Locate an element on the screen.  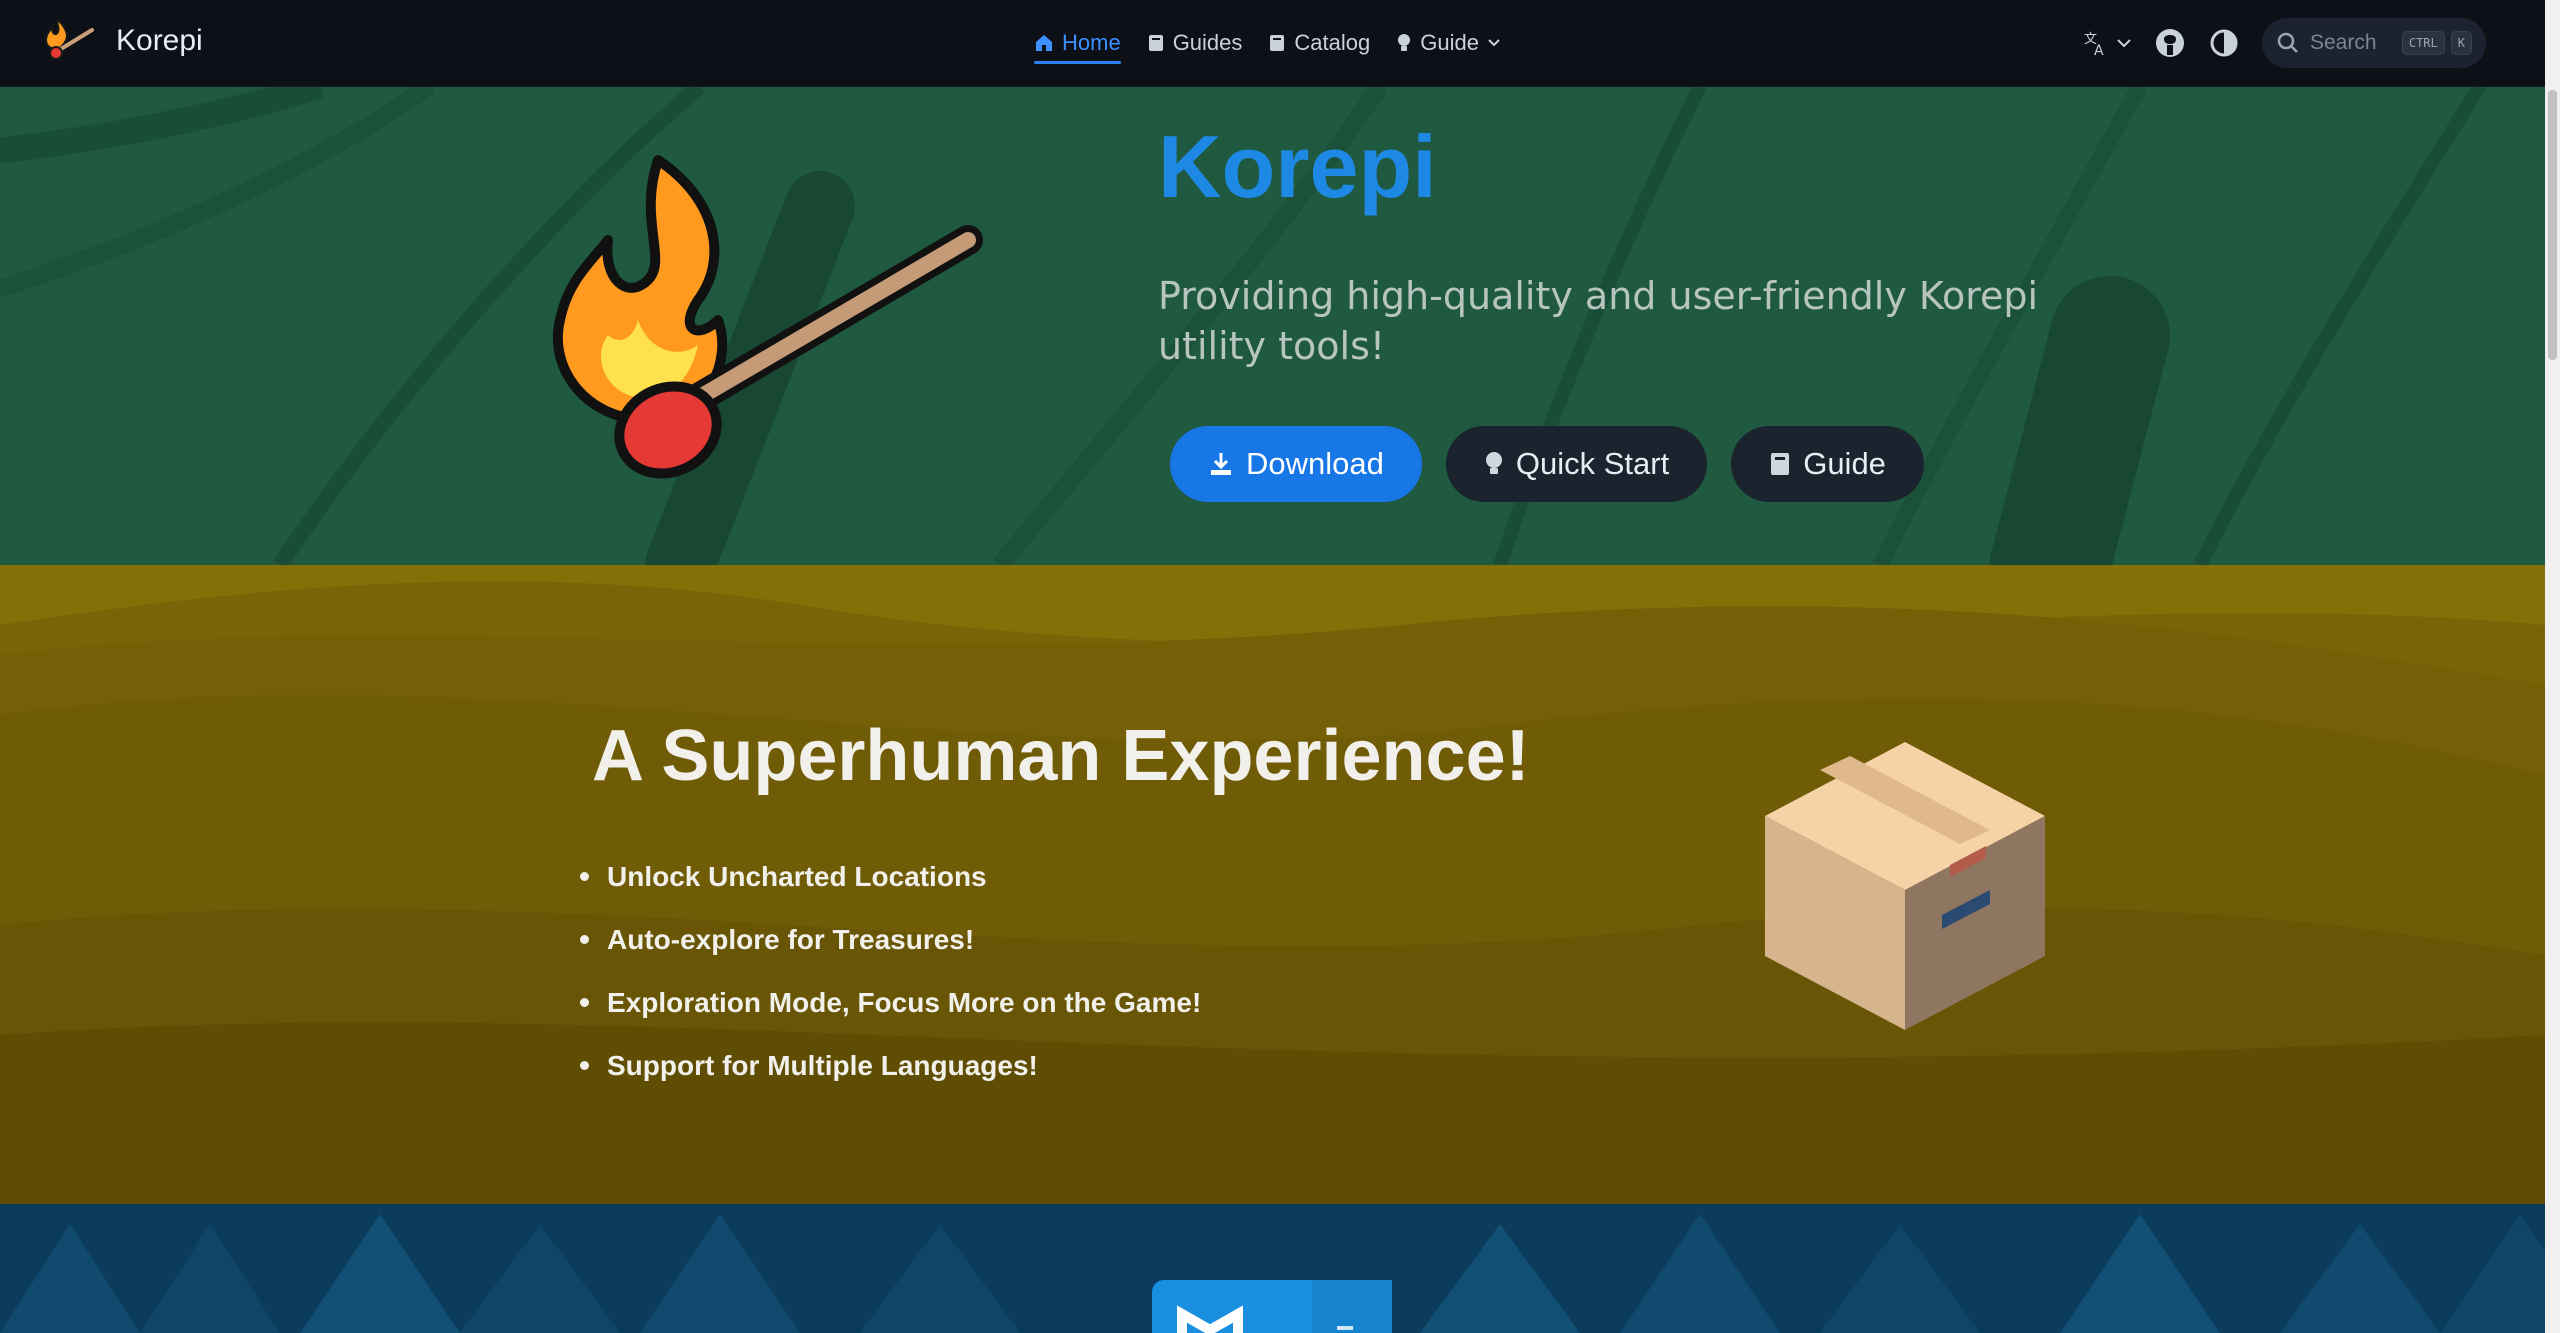
feature-item-label: Unlock Uncharted Locations is located at coordinates (797, 876).